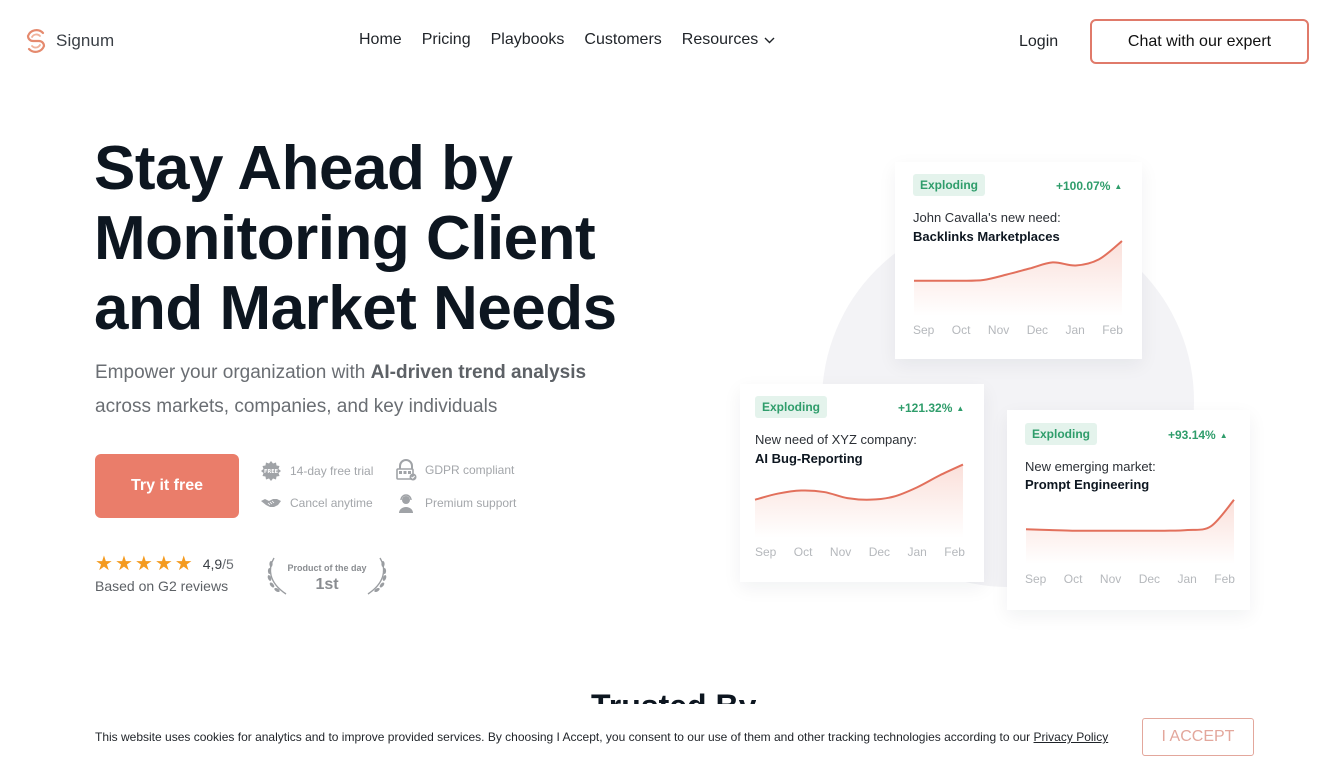 The image size is (1334, 768). Describe the element at coordinates (271, 503) in the screenshot. I see `handshake-icon` at that location.